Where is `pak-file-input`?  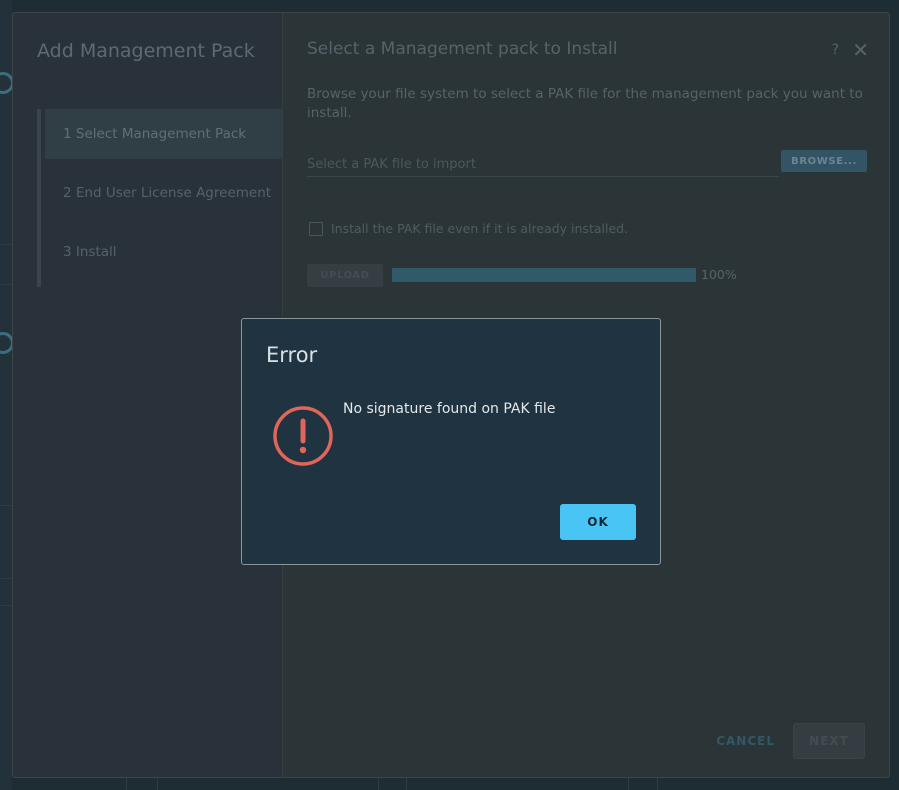
pak-file-input is located at coordinates (543, 165).